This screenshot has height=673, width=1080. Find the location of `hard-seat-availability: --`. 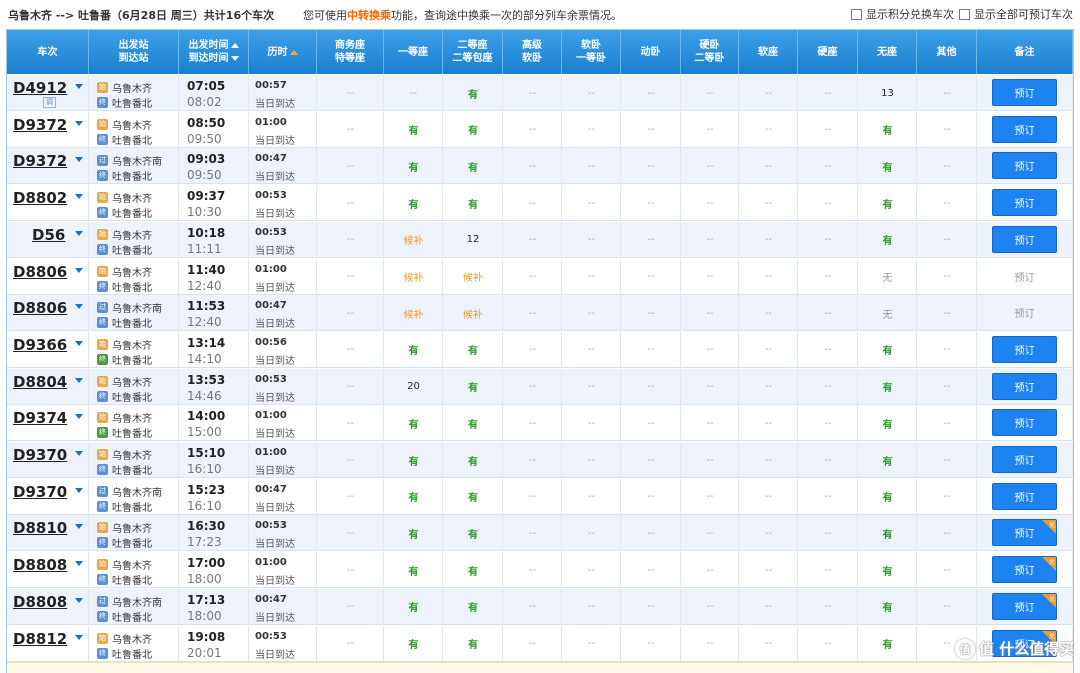

hard-seat-availability: -- is located at coordinates (828, 533).